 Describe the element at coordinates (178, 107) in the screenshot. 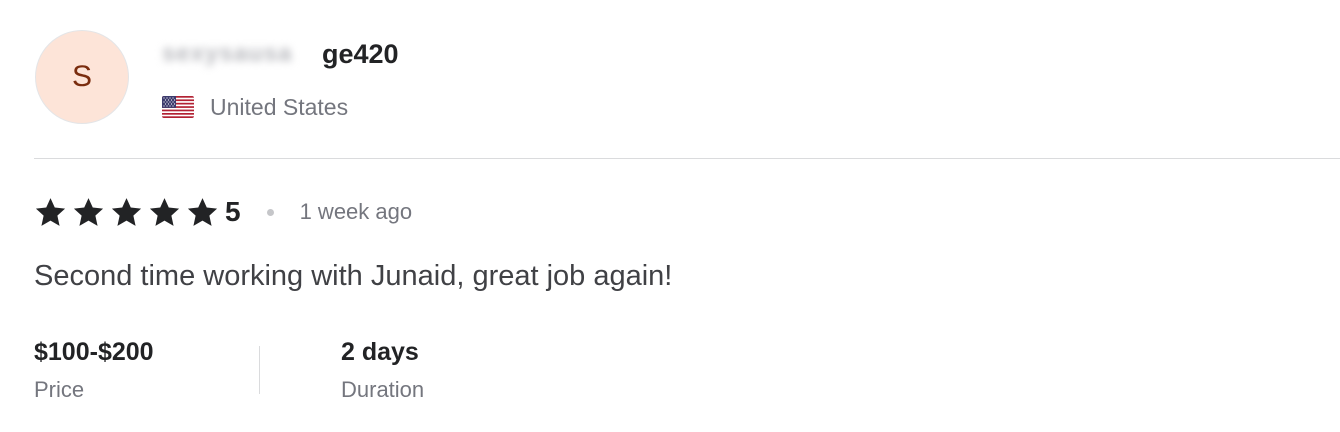

I see `us-flag-icon` at that location.